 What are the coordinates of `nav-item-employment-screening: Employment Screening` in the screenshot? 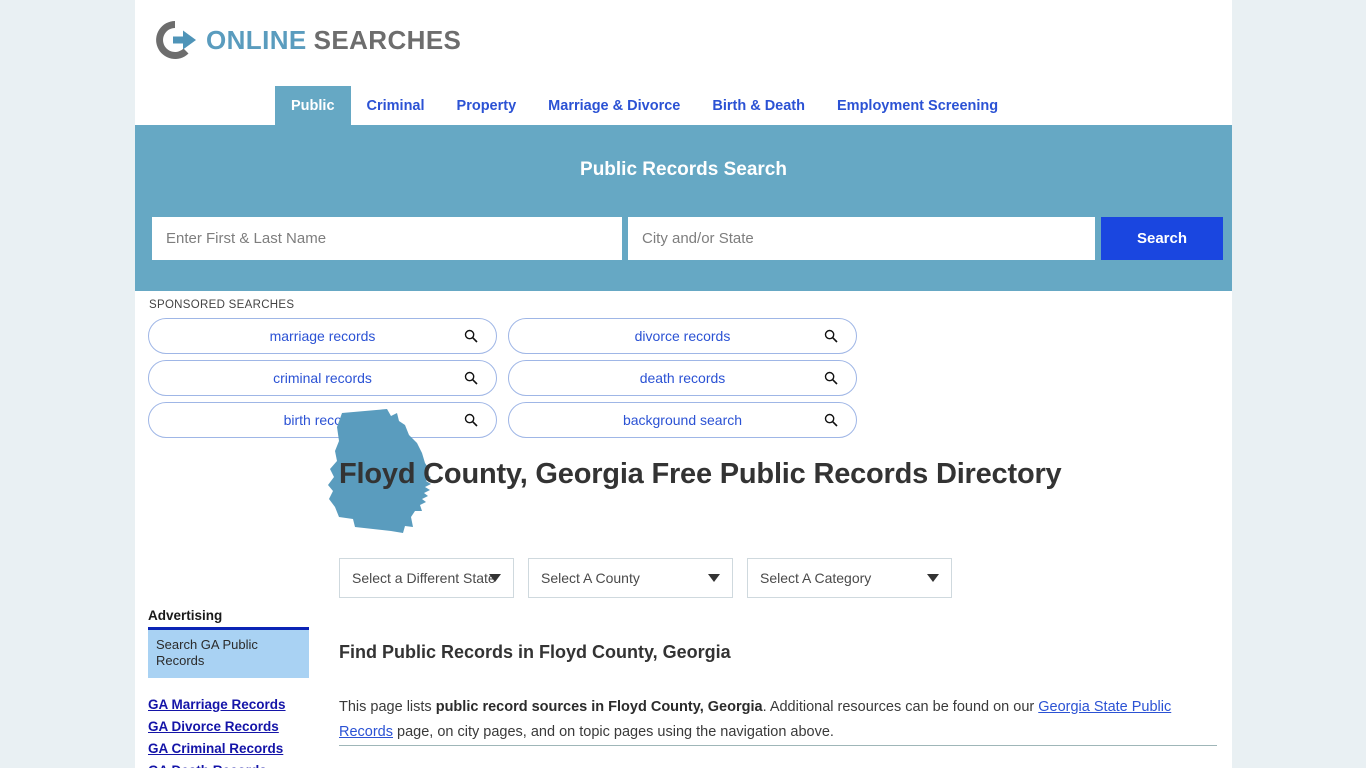 It's located at (917, 105).